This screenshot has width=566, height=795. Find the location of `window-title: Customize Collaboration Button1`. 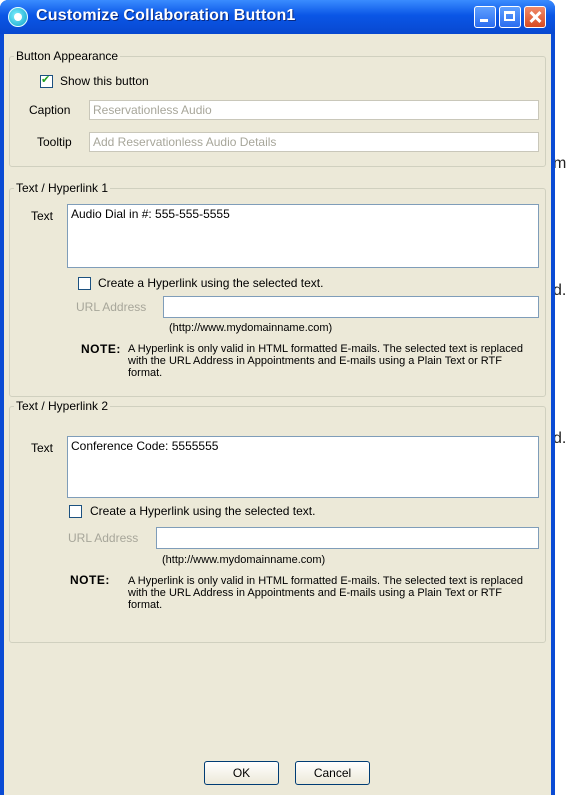

window-title: Customize Collaboration Button1 is located at coordinates (166, 15).